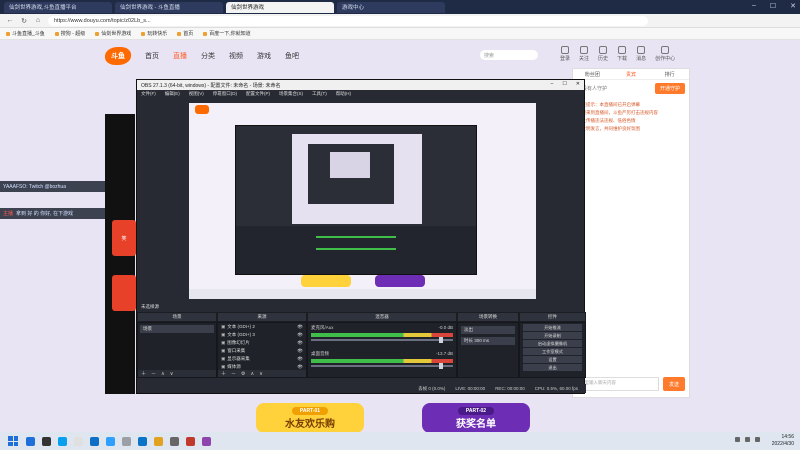 This screenshot has height=450, width=800. What do you see at coordinates (747, 439) in the screenshot?
I see `system-tray` at bounding box center [747, 439].